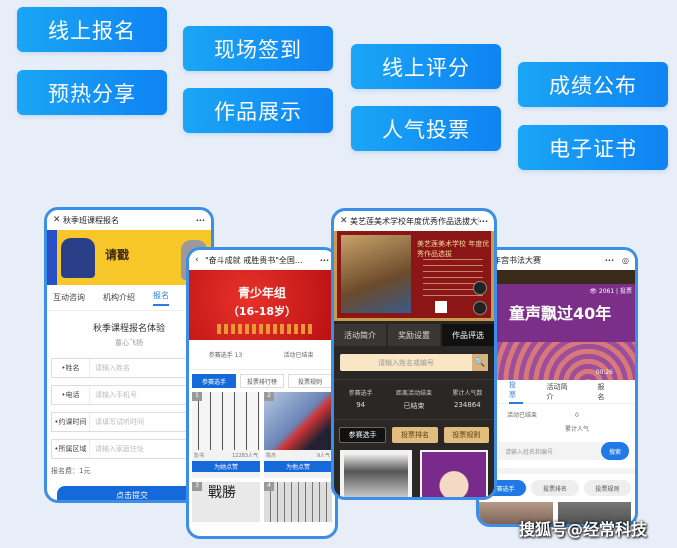  Describe the element at coordinates (426, 66) in the screenshot. I see `feature-online-scoring: 线上评分` at that location.